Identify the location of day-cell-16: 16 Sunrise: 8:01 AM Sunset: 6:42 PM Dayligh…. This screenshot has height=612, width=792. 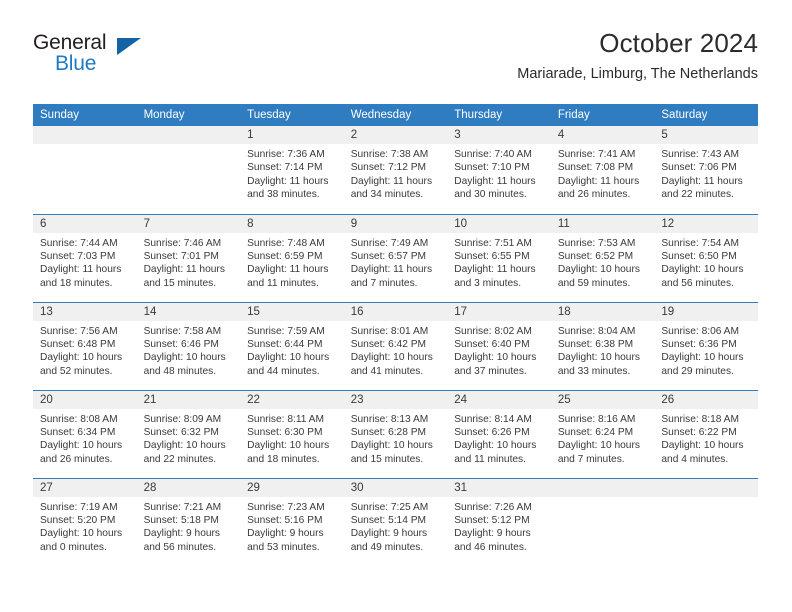
(395, 345).